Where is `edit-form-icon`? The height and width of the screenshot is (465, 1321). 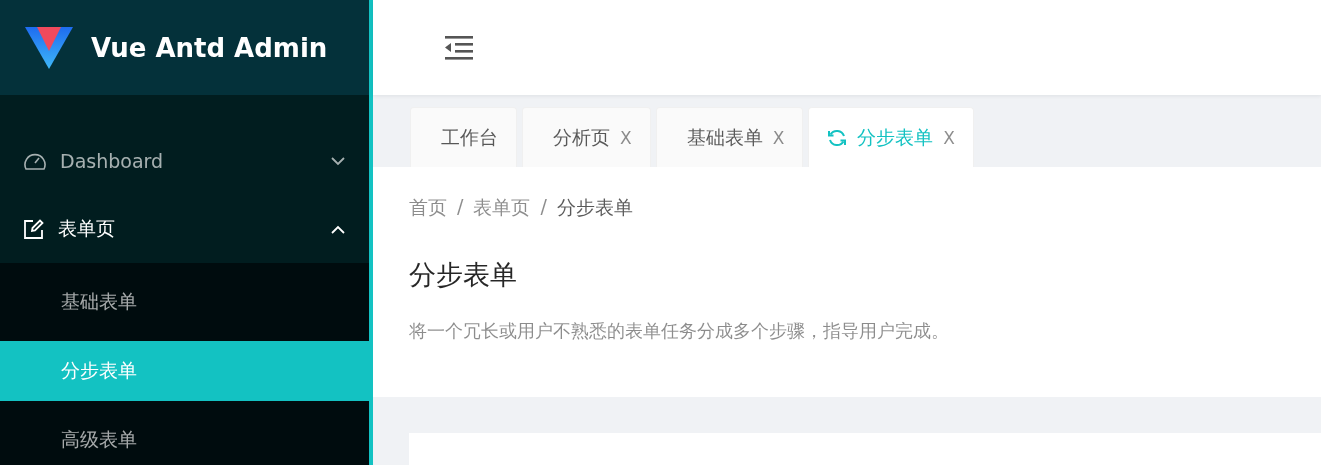 edit-form-icon is located at coordinates (34, 229).